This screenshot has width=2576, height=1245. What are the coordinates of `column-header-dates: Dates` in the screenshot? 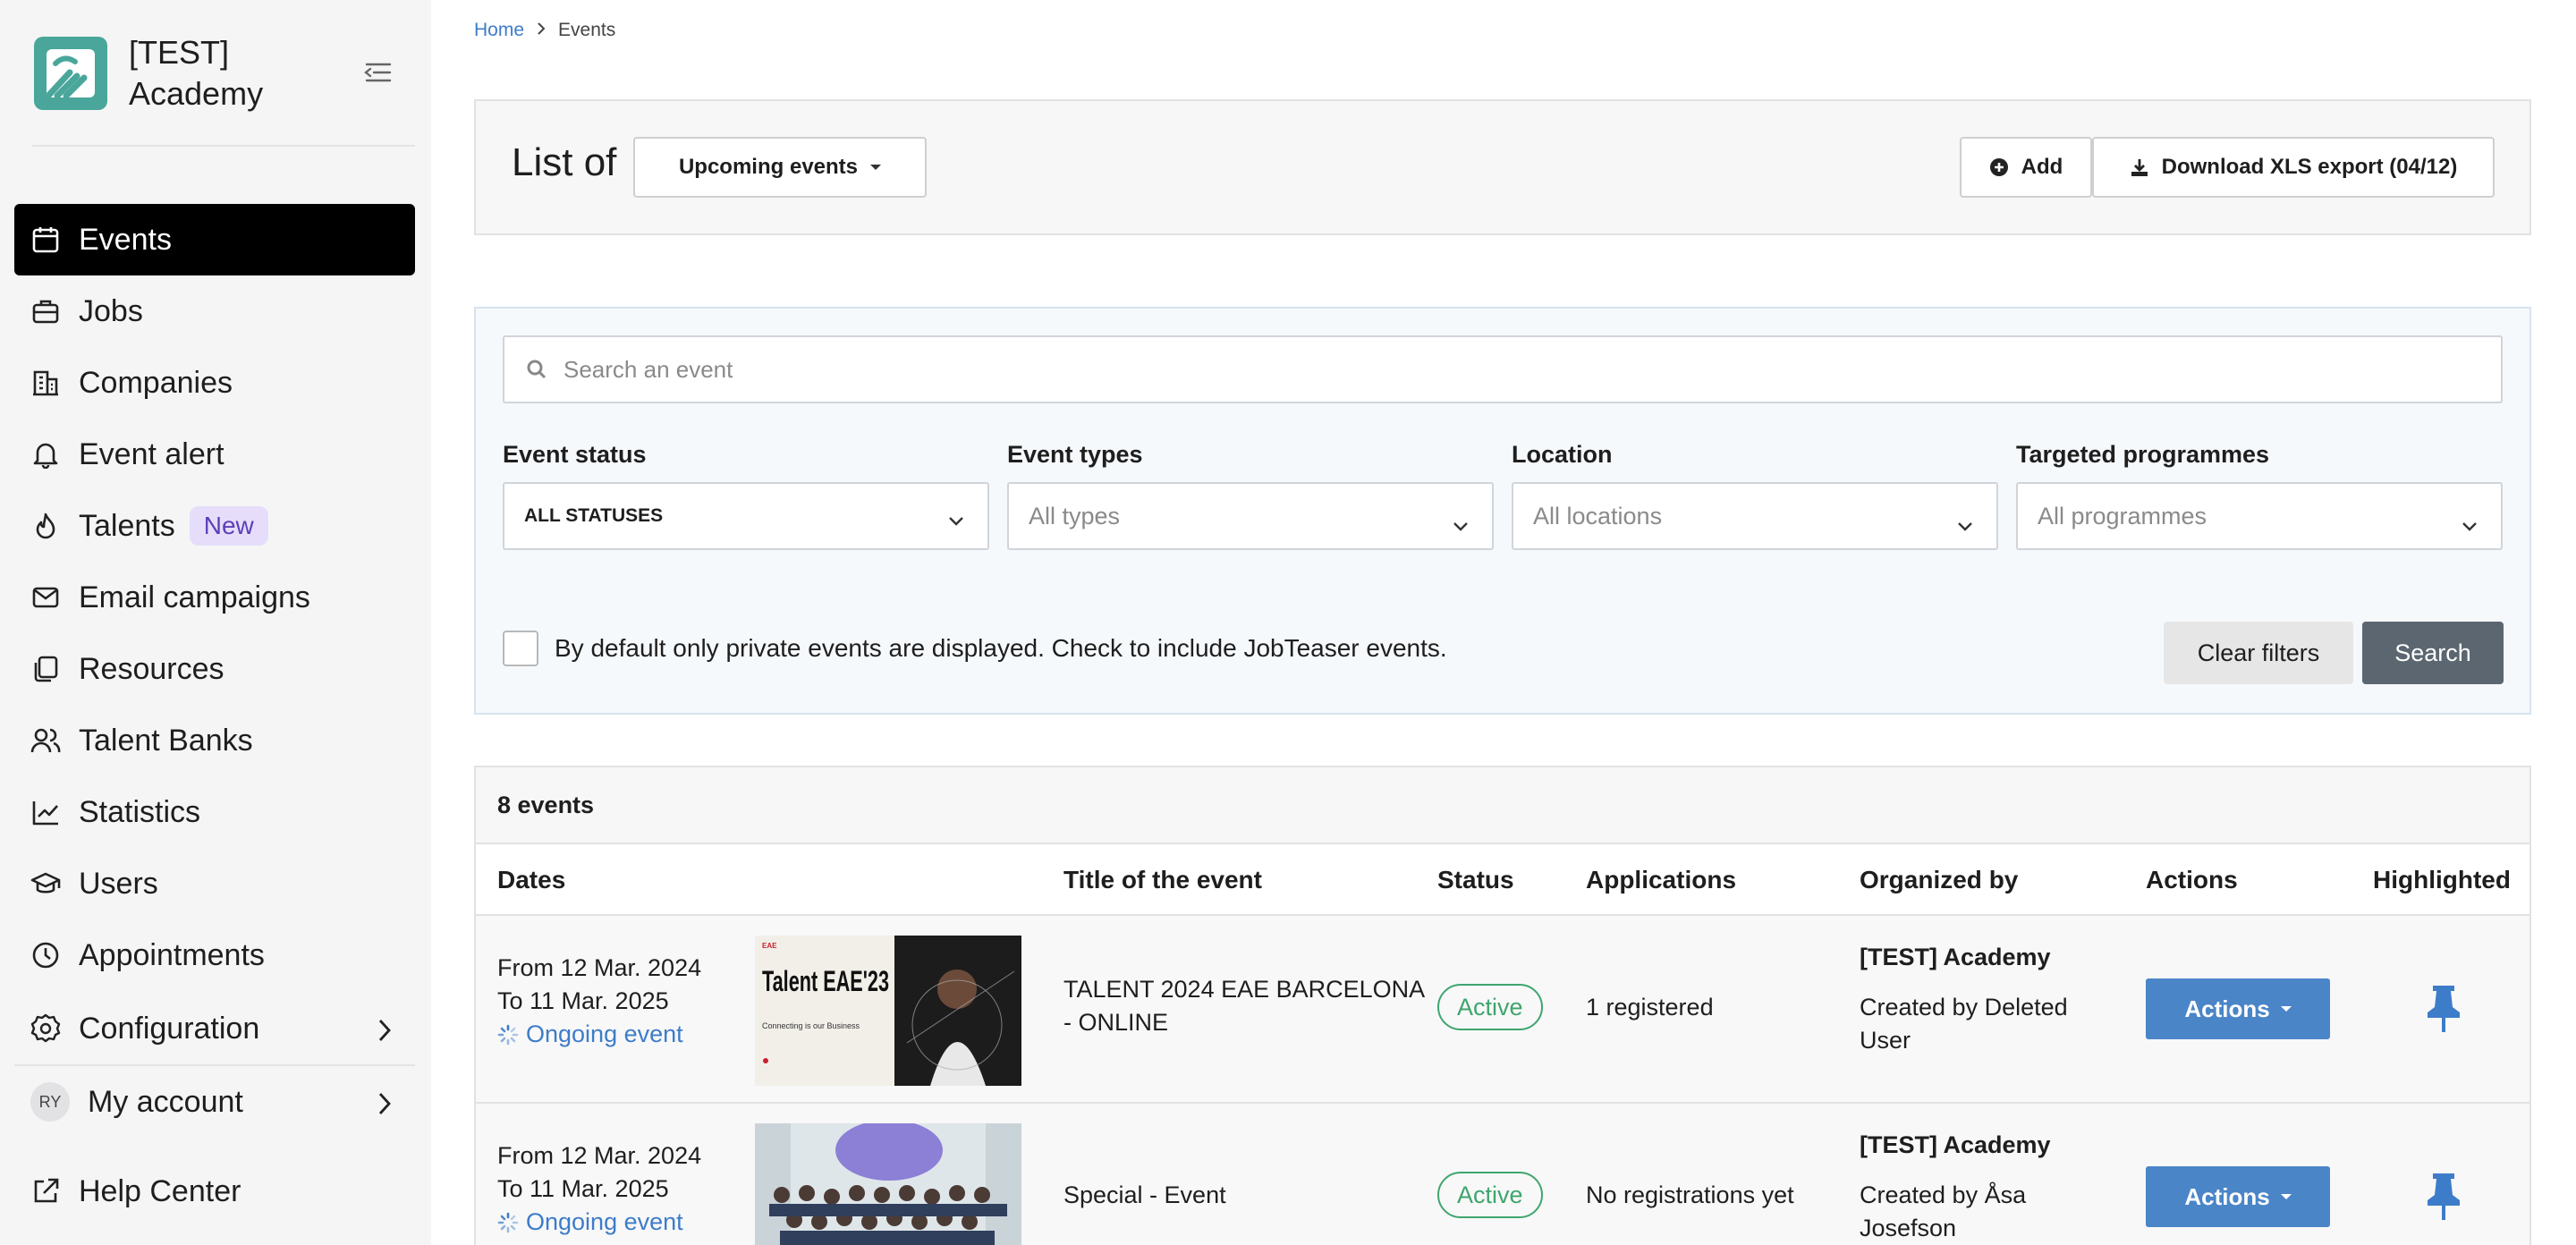 It's located at (531, 880).